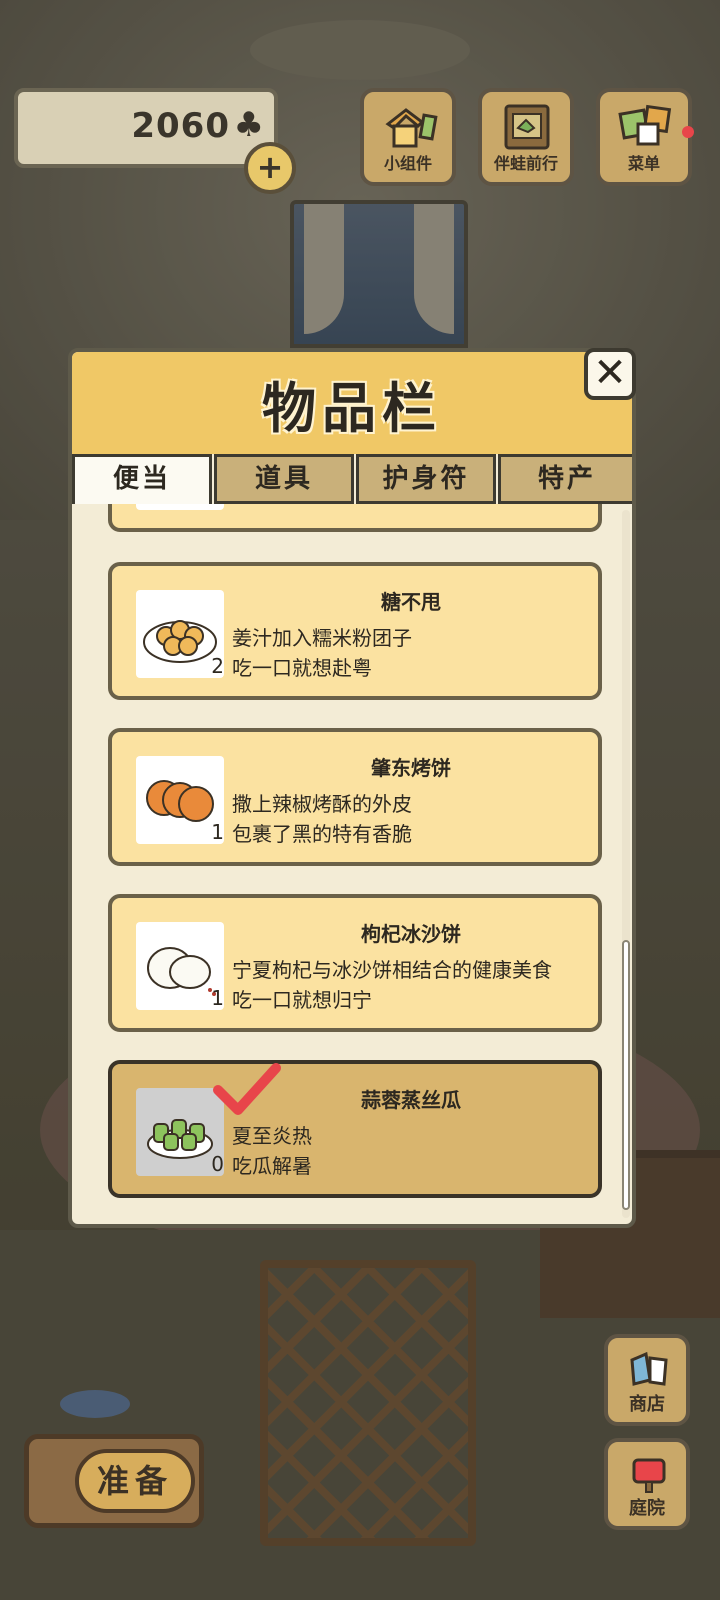 This screenshot has height=1600, width=720. I want to click on item-quantity: 0, so click(217, 1164).